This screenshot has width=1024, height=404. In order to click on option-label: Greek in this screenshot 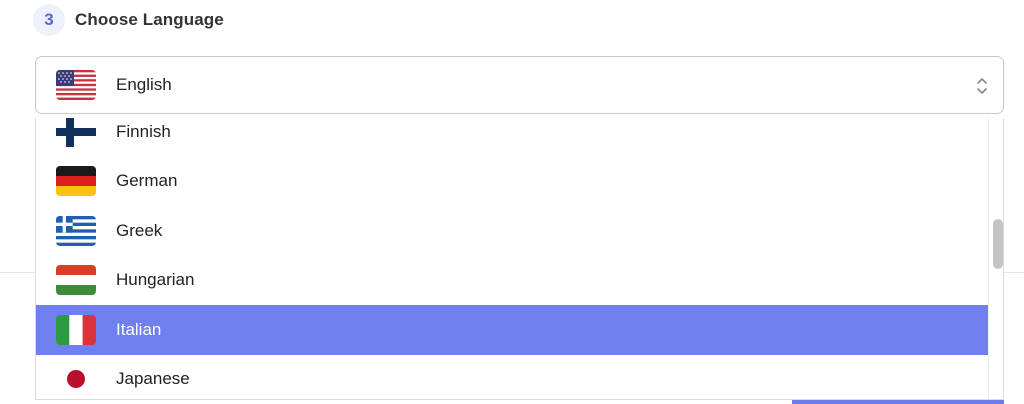, I will do `click(139, 230)`.